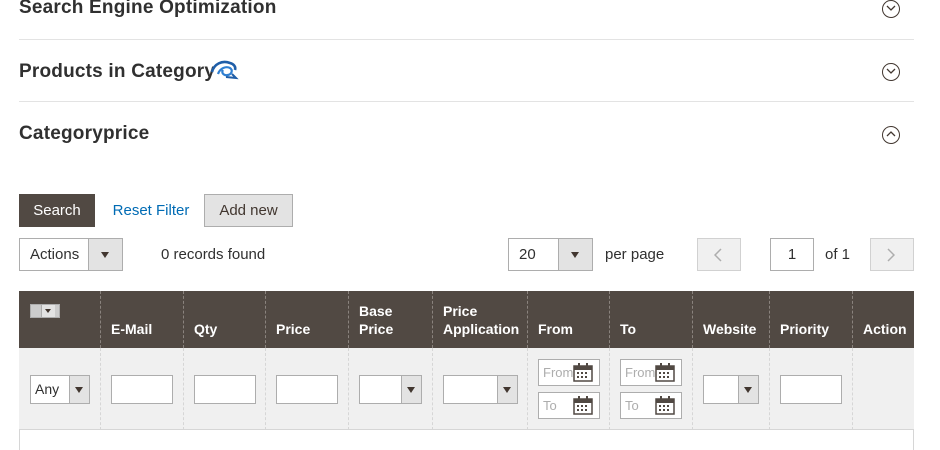 This screenshot has width=940, height=450. I want to click on filter-cell-price-application, so click(480, 389).